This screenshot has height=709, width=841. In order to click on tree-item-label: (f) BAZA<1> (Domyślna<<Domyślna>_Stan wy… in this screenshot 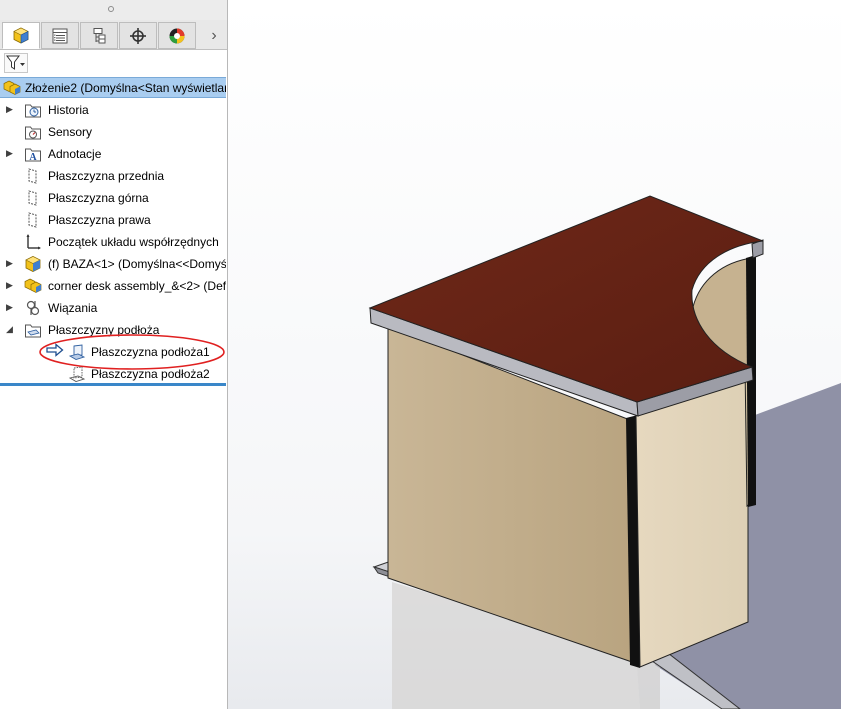, I will do `click(137, 264)`.